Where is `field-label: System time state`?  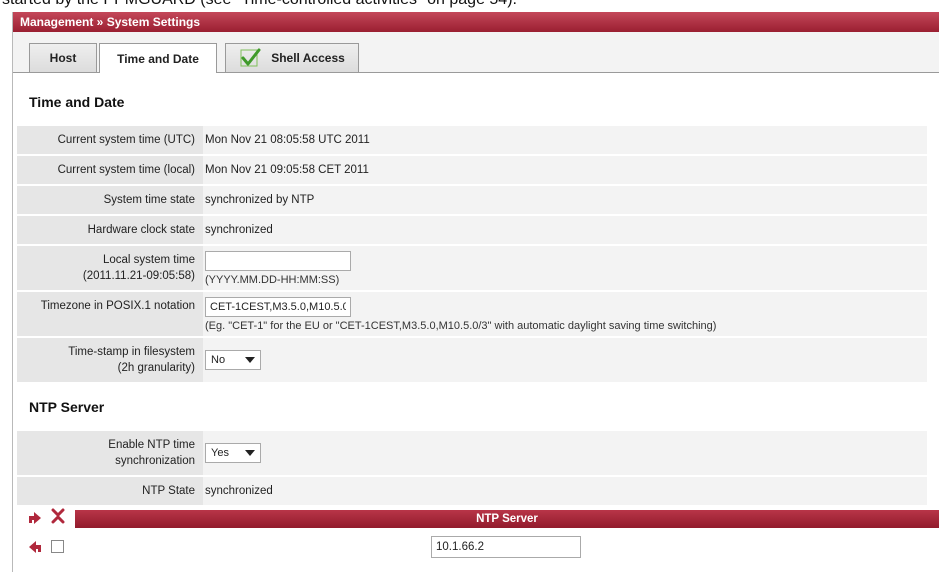 field-label: System time state is located at coordinates (149, 200).